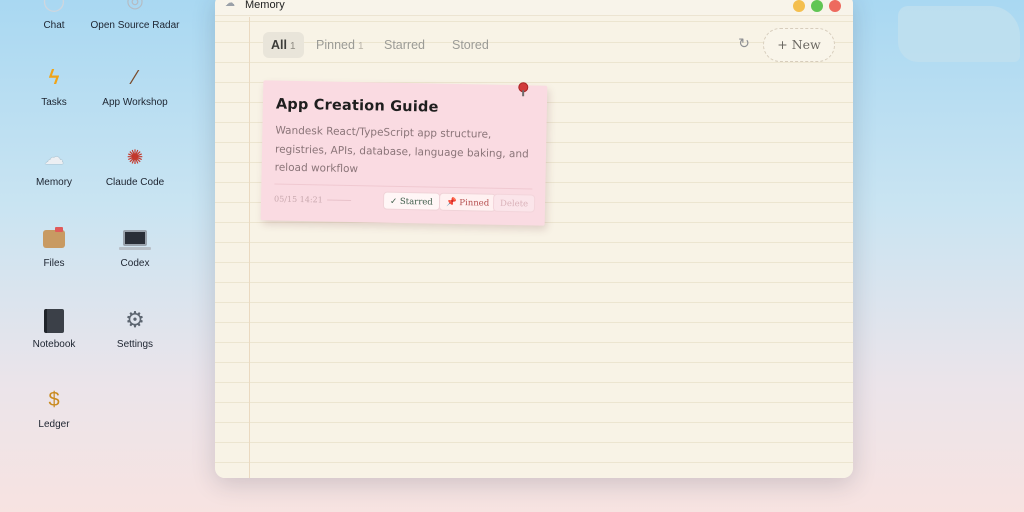  What do you see at coordinates (265, 5) in the screenshot?
I see `window-title: Memory` at bounding box center [265, 5].